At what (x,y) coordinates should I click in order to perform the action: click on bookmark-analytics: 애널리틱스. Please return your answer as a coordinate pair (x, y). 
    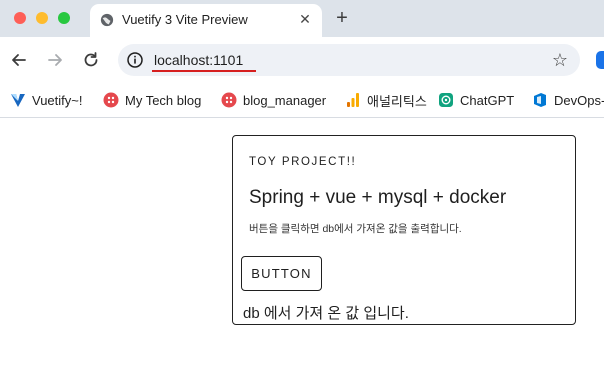
    Looking at the image, I should click on (386, 100).